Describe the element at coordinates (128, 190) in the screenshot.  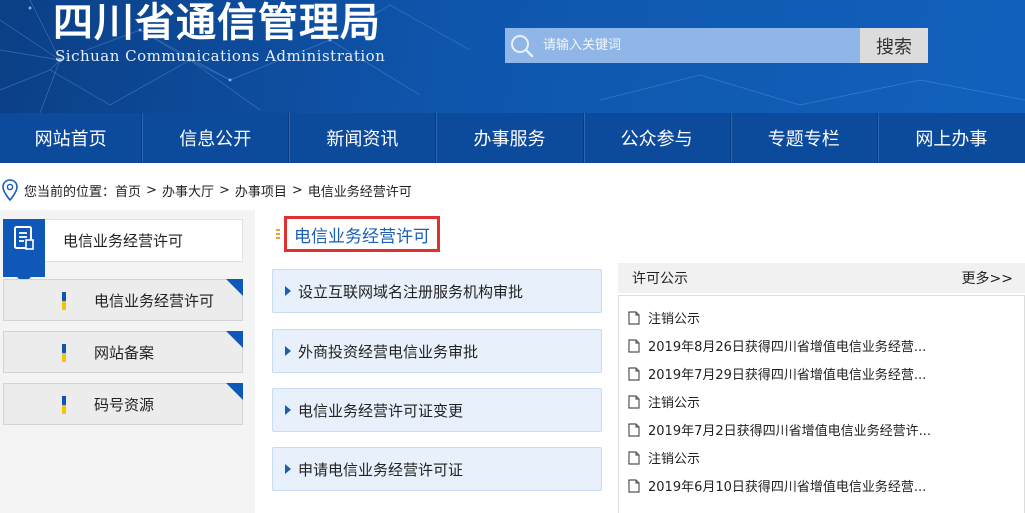
I see `breadcrumb-home: 首页` at that location.